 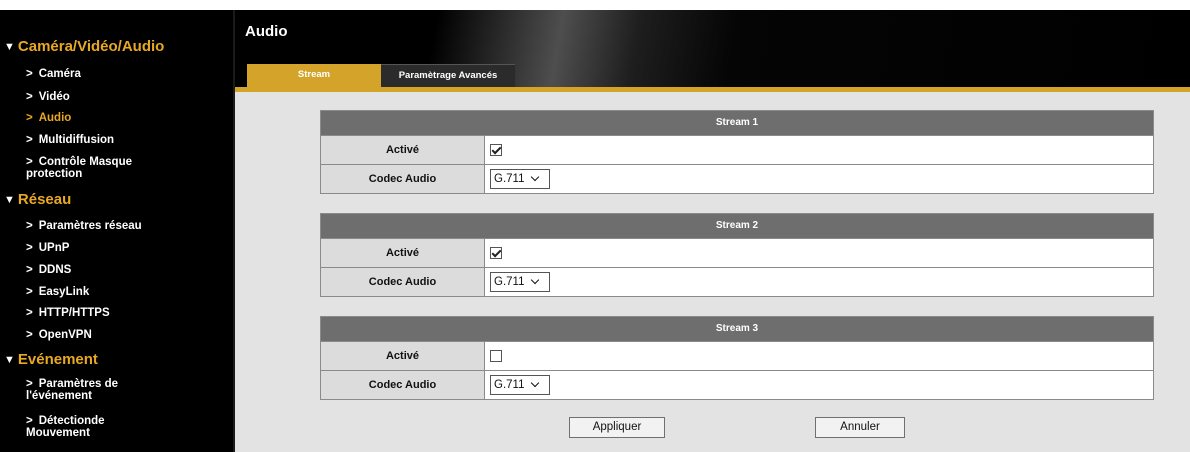 What do you see at coordinates (496, 253) in the screenshot?
I see `stream-2-enabled-checkbox` at bounding box center [496, 253].